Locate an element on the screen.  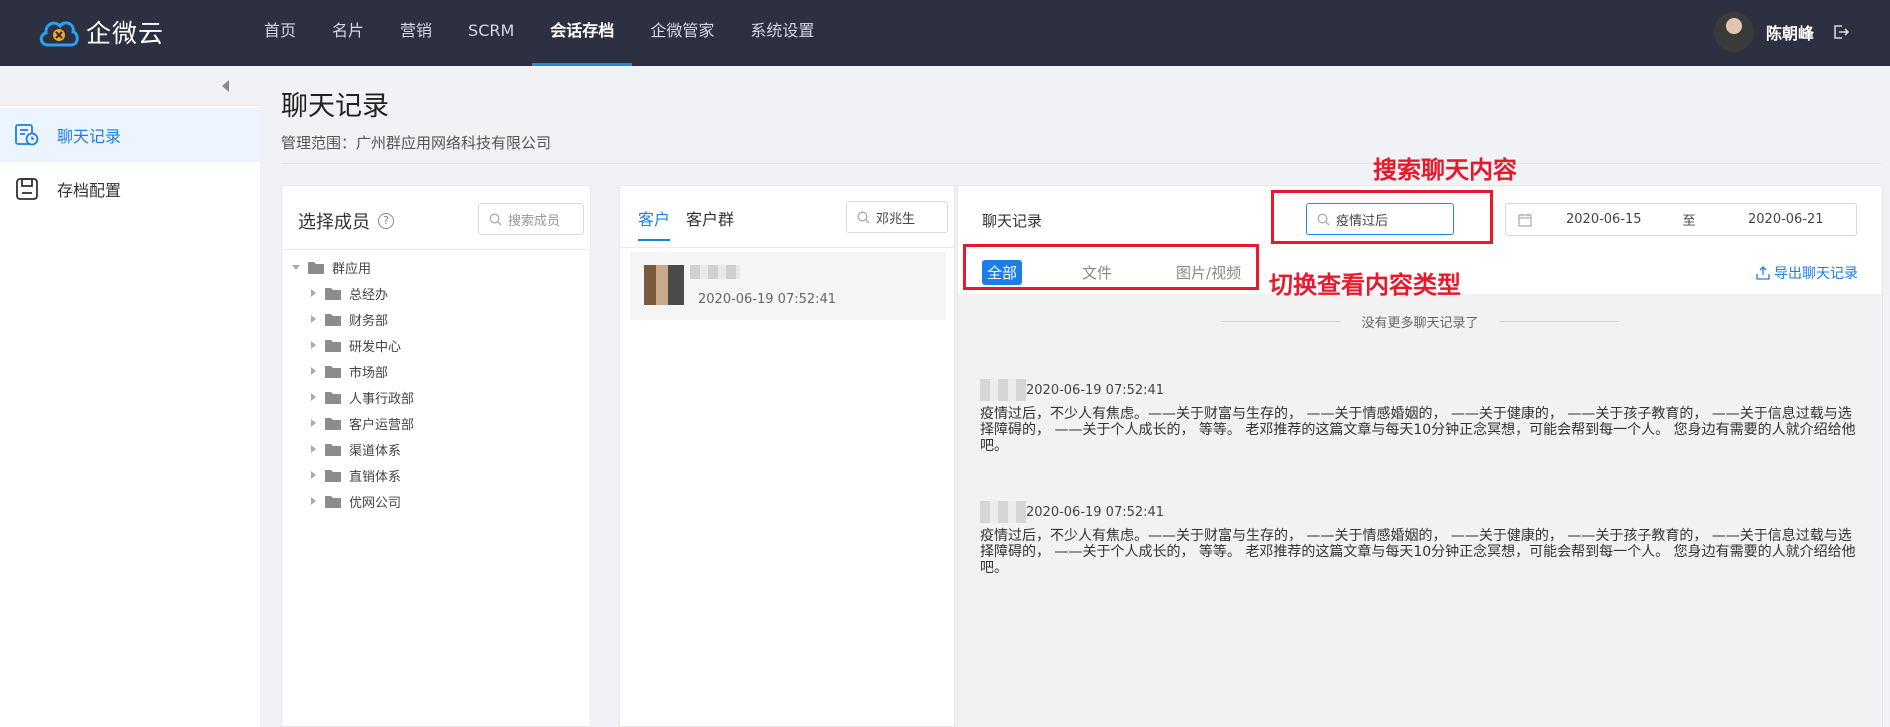
customer-search-input: 邓兆生 is located at coordinates (897, 217).